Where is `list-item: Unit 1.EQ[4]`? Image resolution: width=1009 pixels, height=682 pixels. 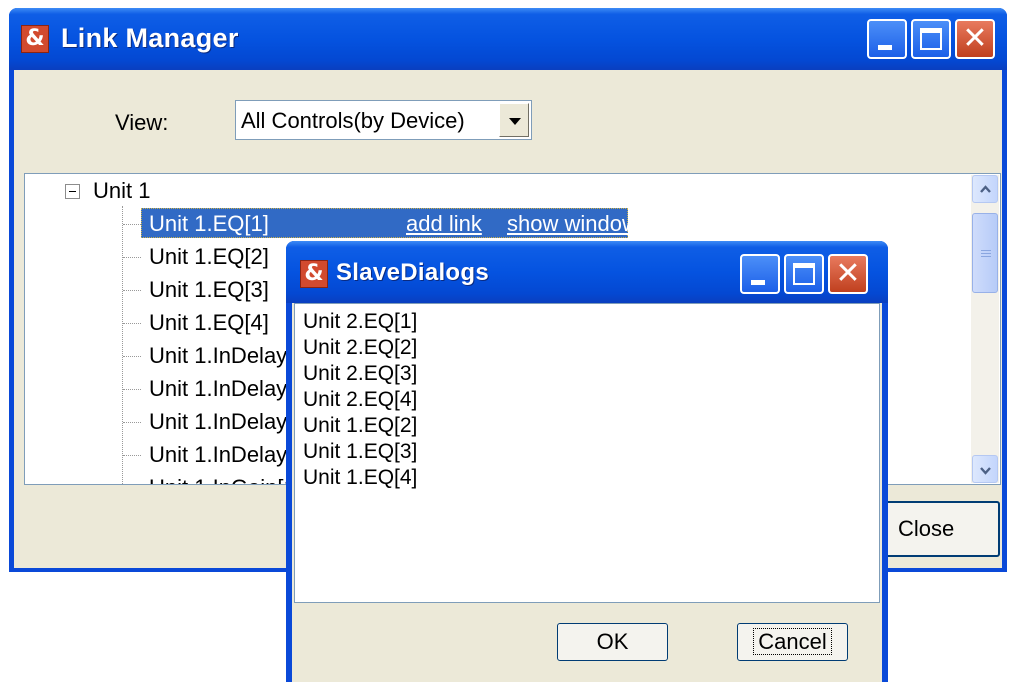
list-item: Unit 1.EQ[4] is located at coordinates (360, 478).